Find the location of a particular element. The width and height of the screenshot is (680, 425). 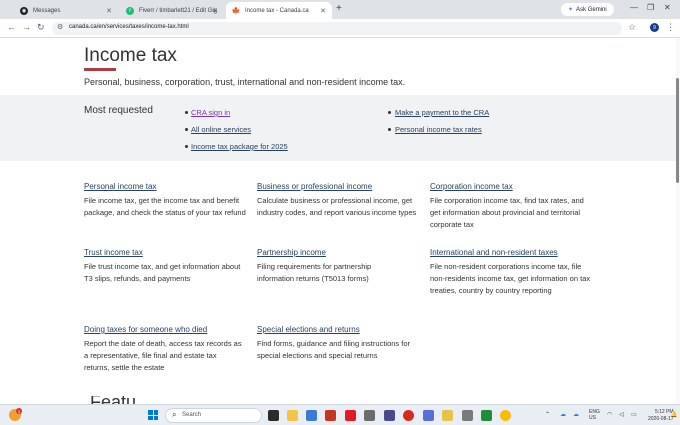

card-trust-income-tax-link: Trust income tax is located at coordinates (113, 252).